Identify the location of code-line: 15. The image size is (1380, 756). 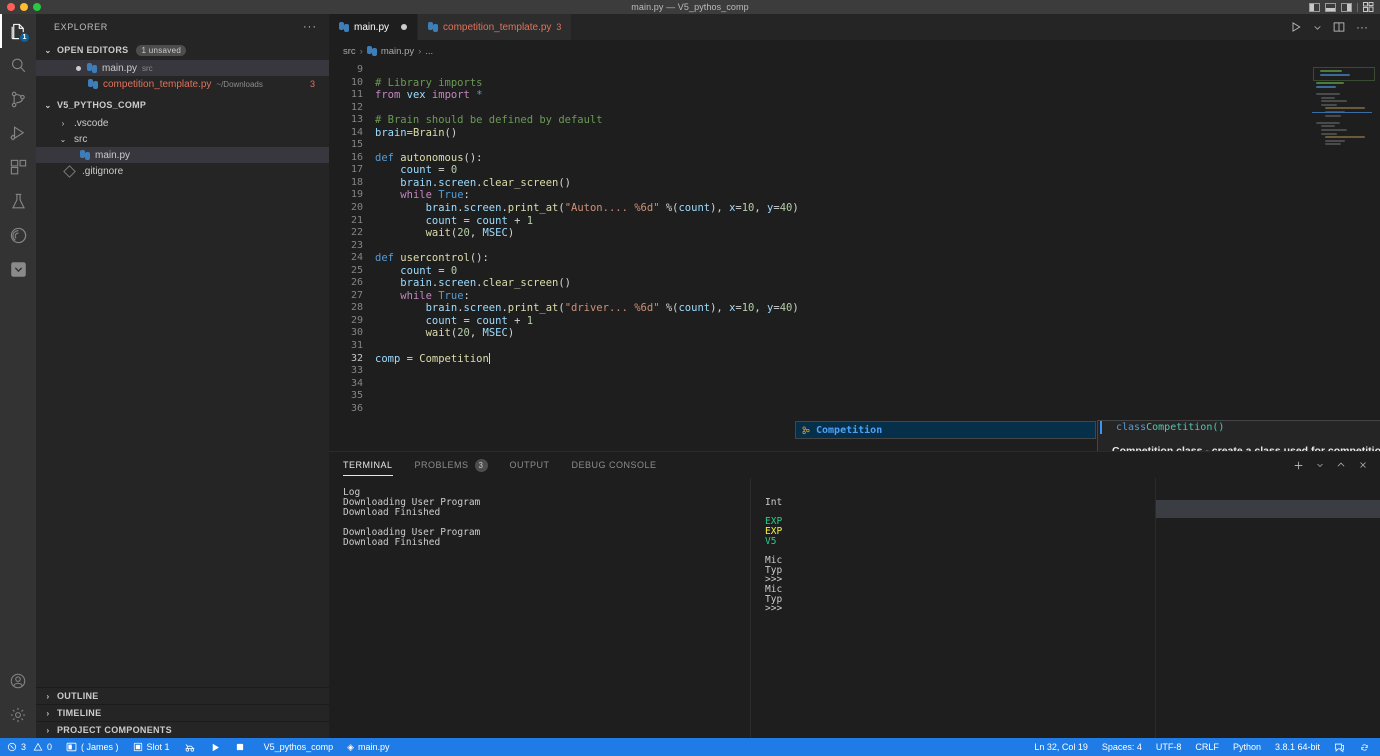
(818, 145).